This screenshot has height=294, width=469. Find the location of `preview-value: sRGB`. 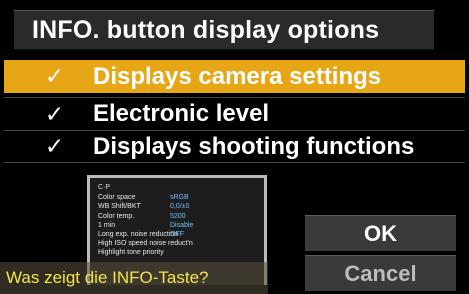

preview-value: sRGB is located at coordinates (179, 198).